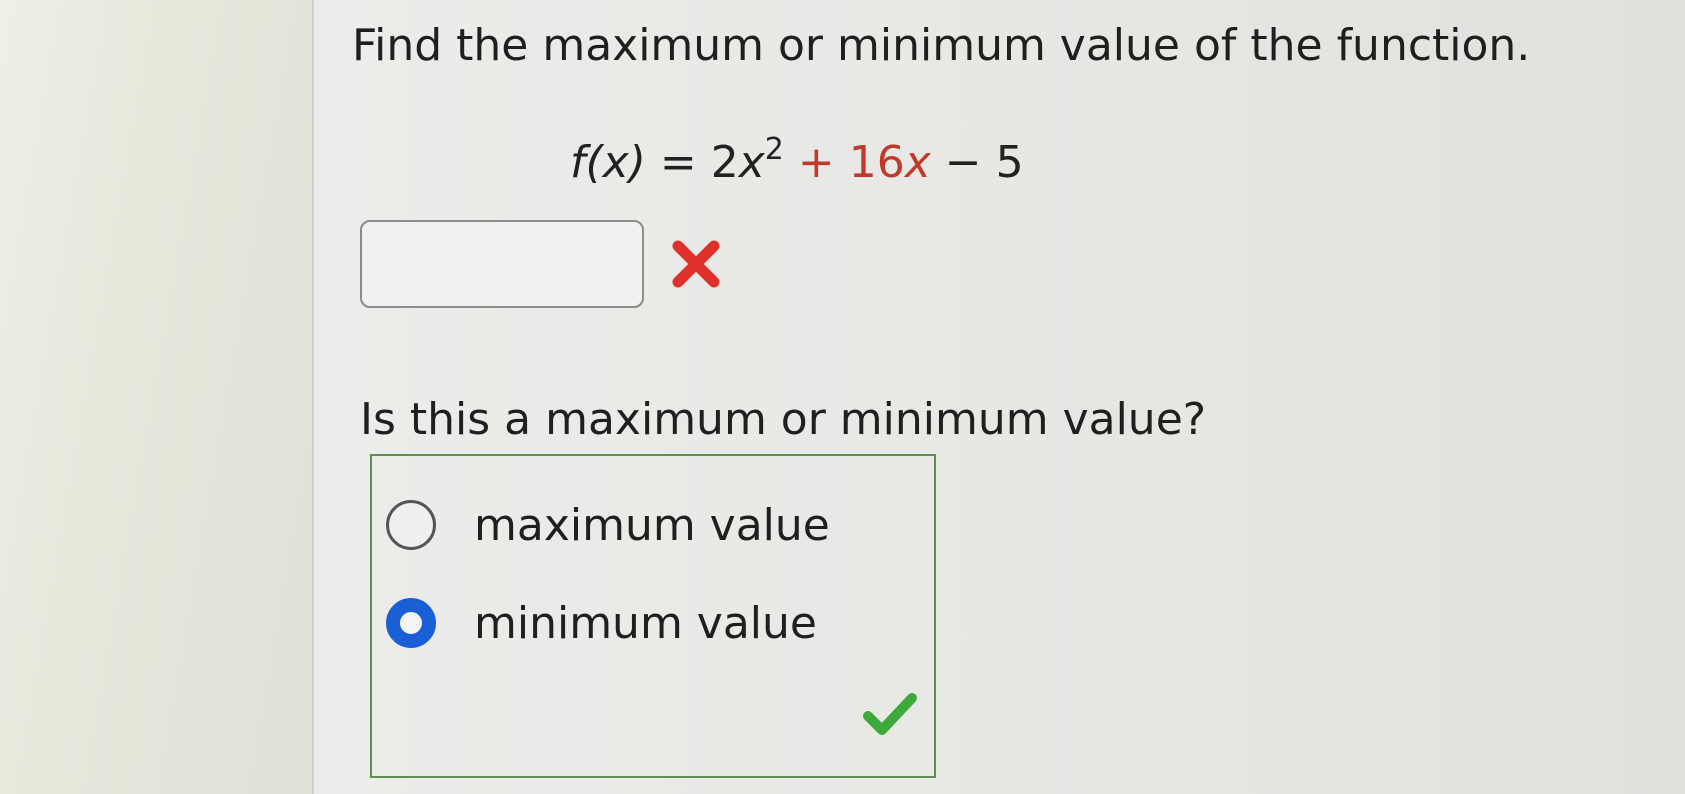 This screenshot has height=794, width=1685. Describe the element at coordinates (917, 162) in the screenshot. I see `formula-var-2: x` at that location.